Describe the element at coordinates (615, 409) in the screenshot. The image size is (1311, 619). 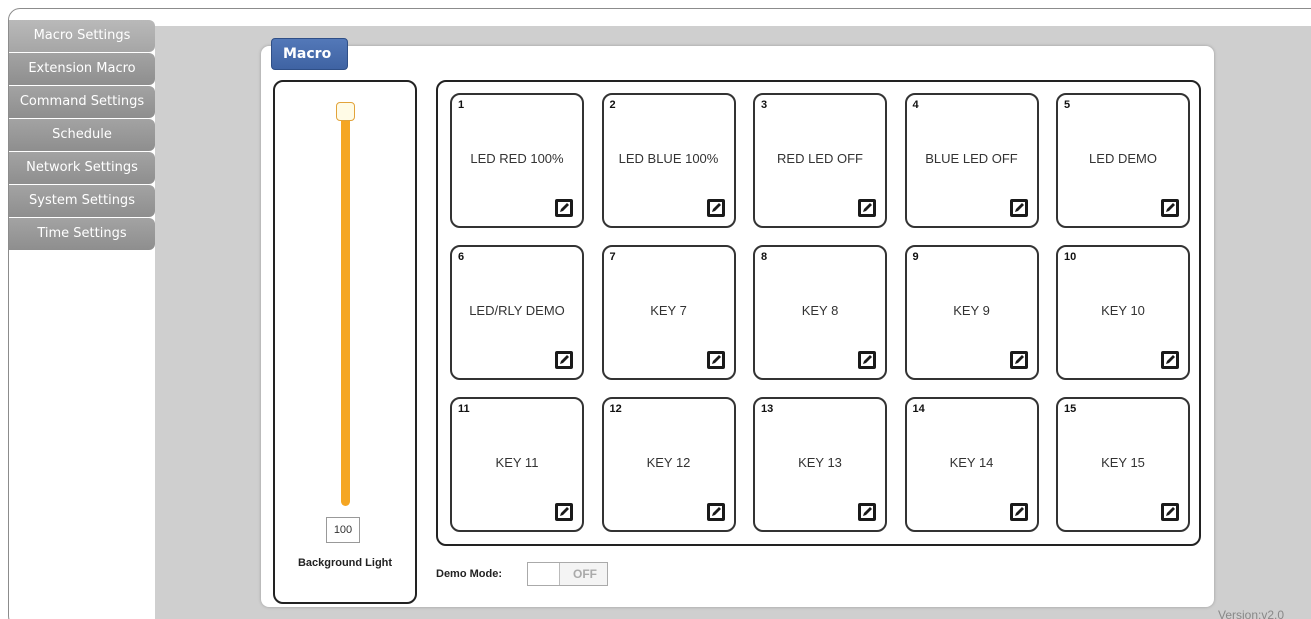
I see `macro-key-number: 12` at that location.